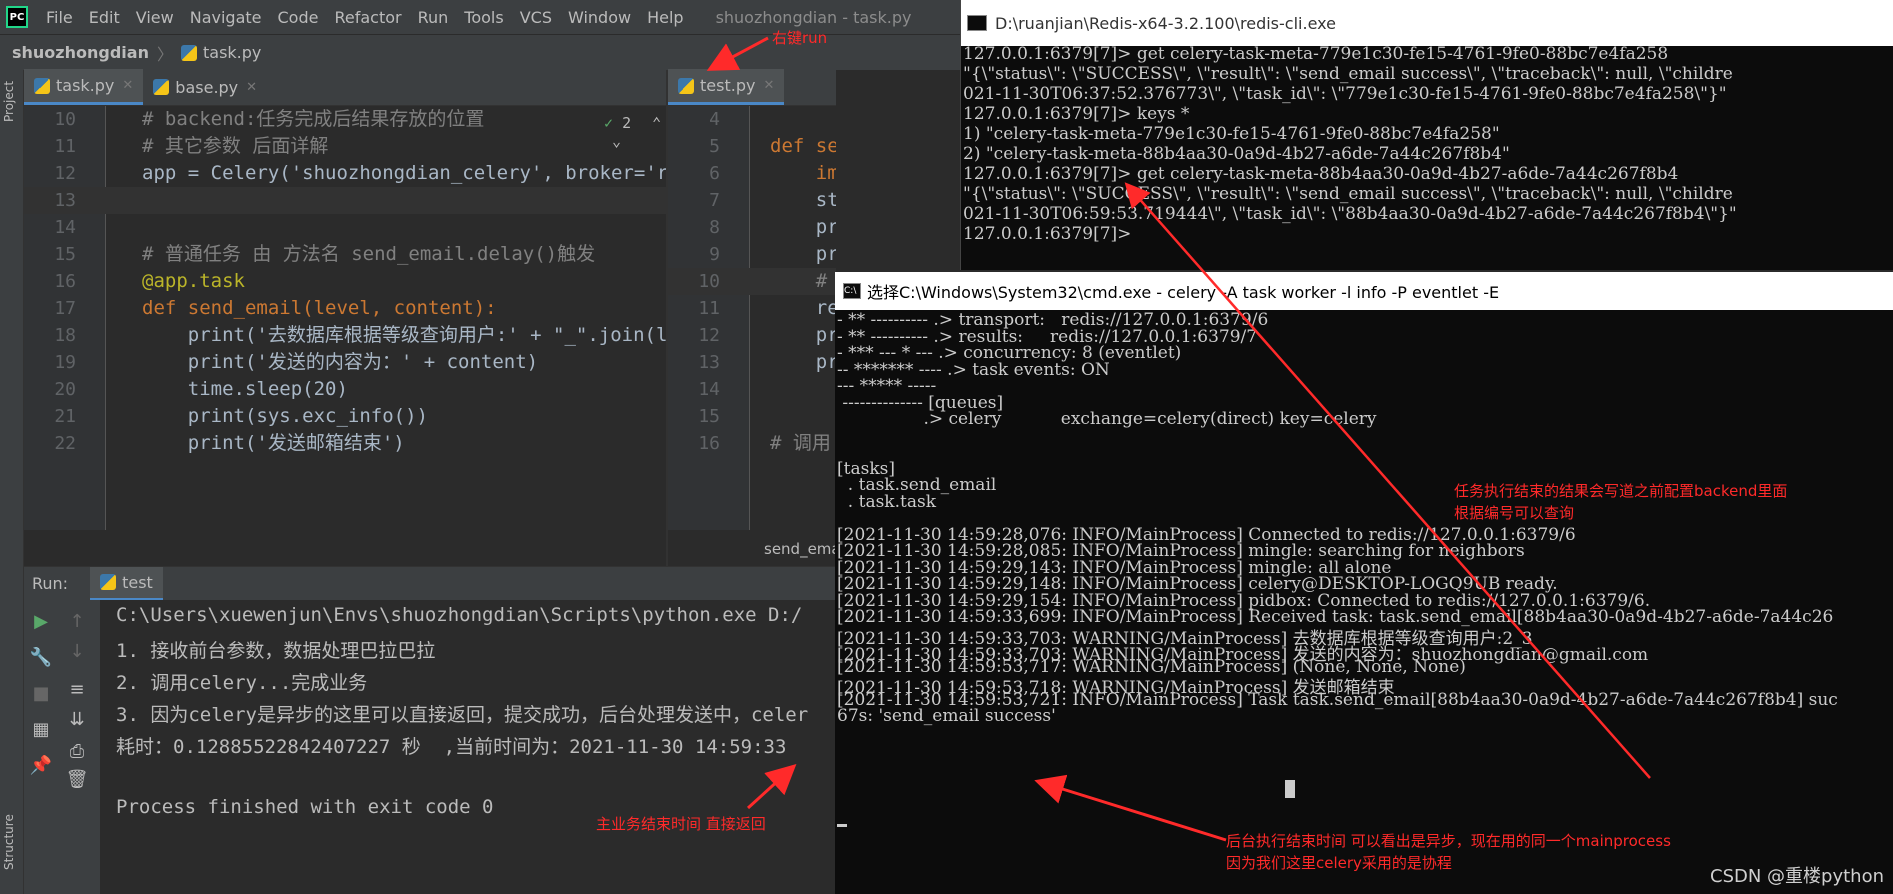  Describe the element at coordinates (65, 389) in the screenshot. I see `line-number: 20` at that location.